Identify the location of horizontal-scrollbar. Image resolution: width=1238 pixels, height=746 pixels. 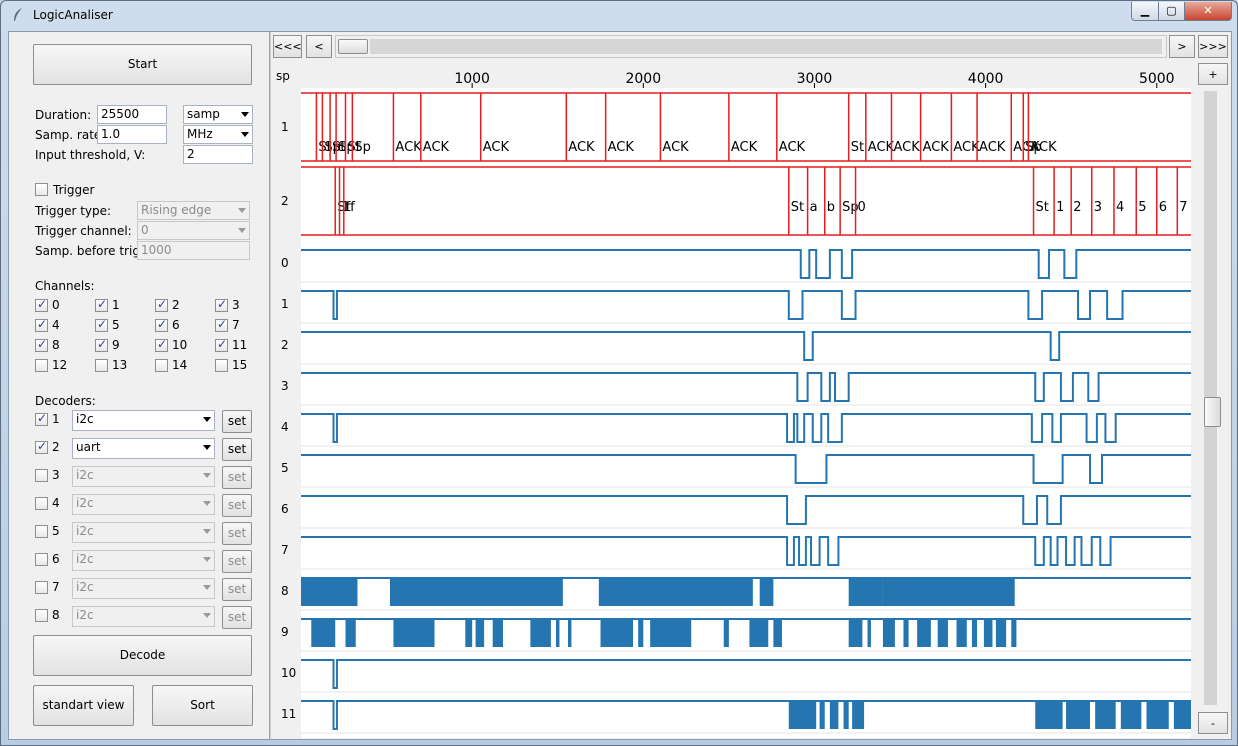
(751, 46).